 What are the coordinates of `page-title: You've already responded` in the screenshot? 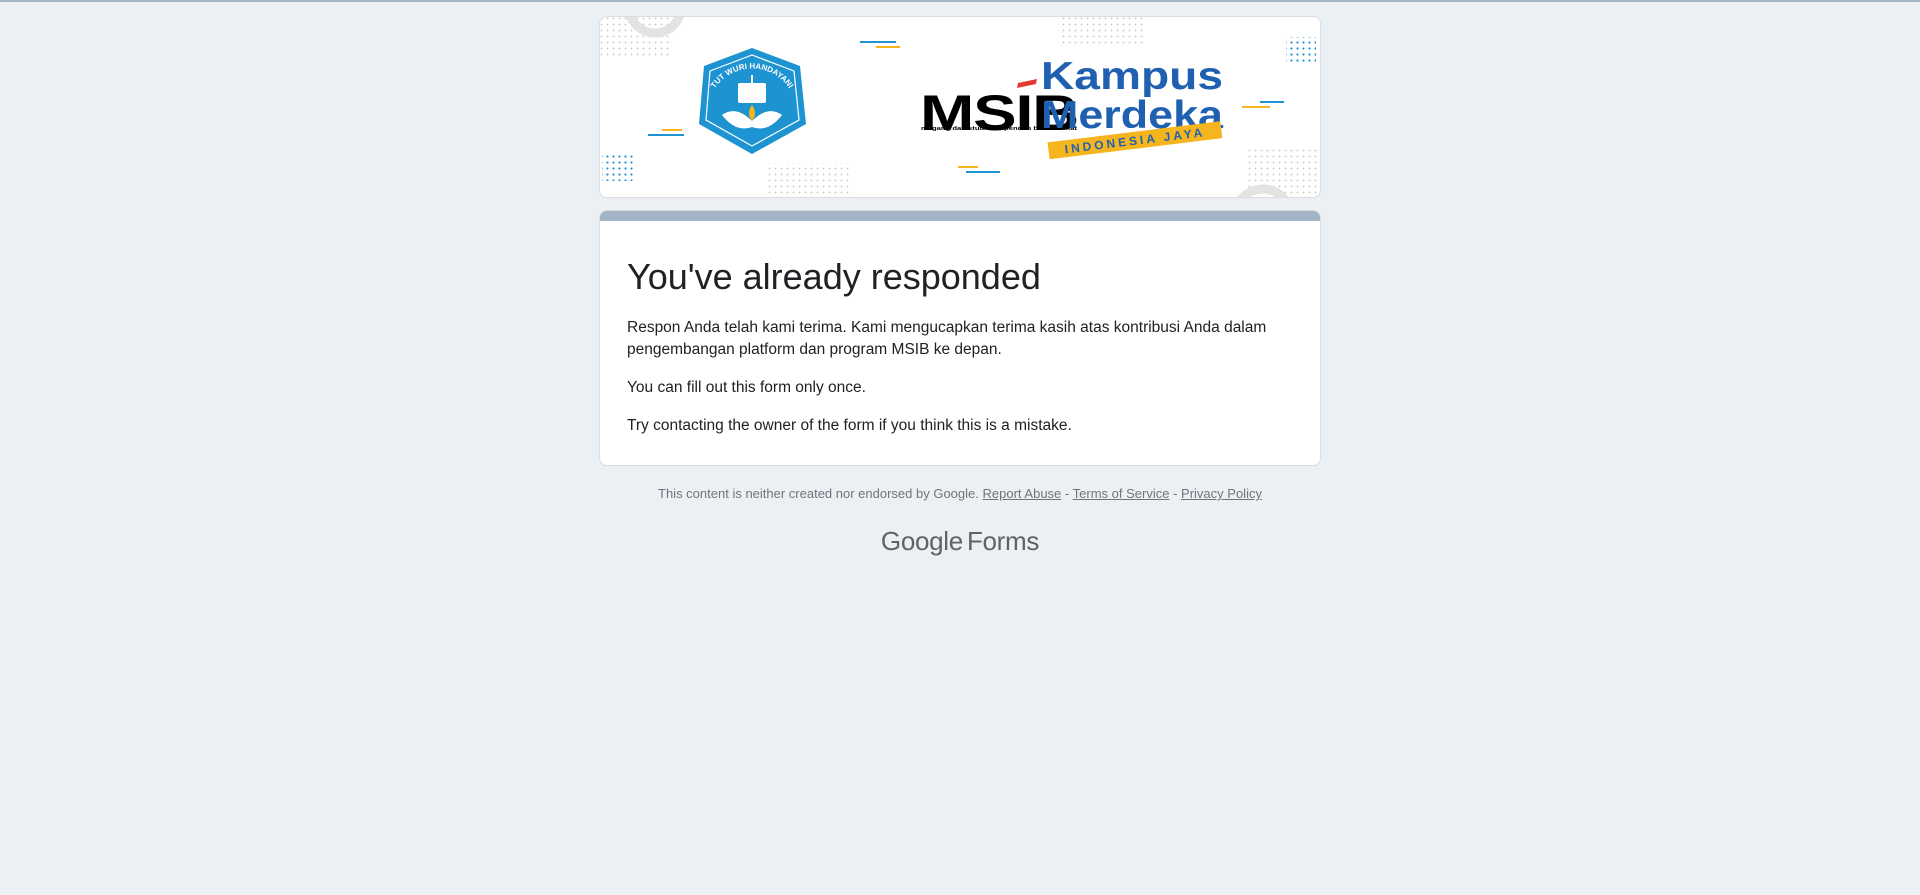 It's located at (834, 276).